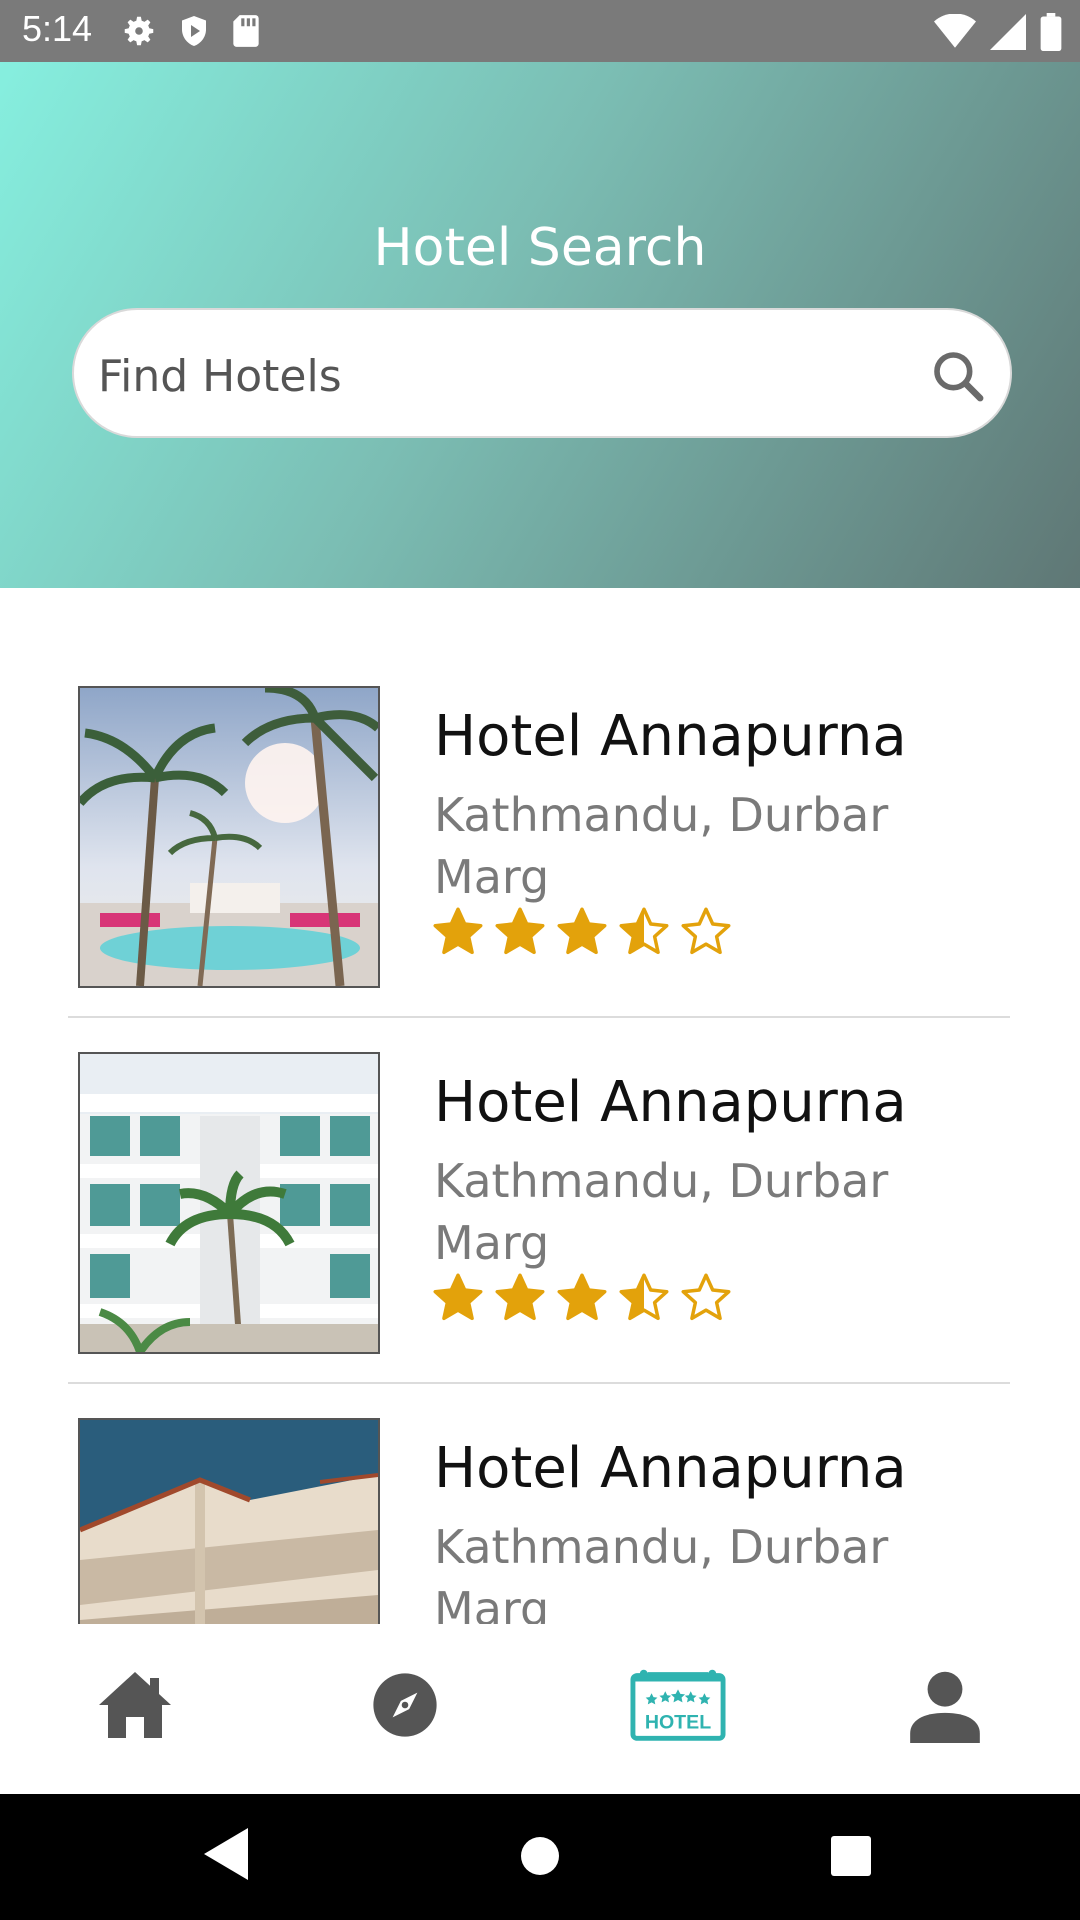  I want to click on system-navigation-bar, so click(540, 1857).